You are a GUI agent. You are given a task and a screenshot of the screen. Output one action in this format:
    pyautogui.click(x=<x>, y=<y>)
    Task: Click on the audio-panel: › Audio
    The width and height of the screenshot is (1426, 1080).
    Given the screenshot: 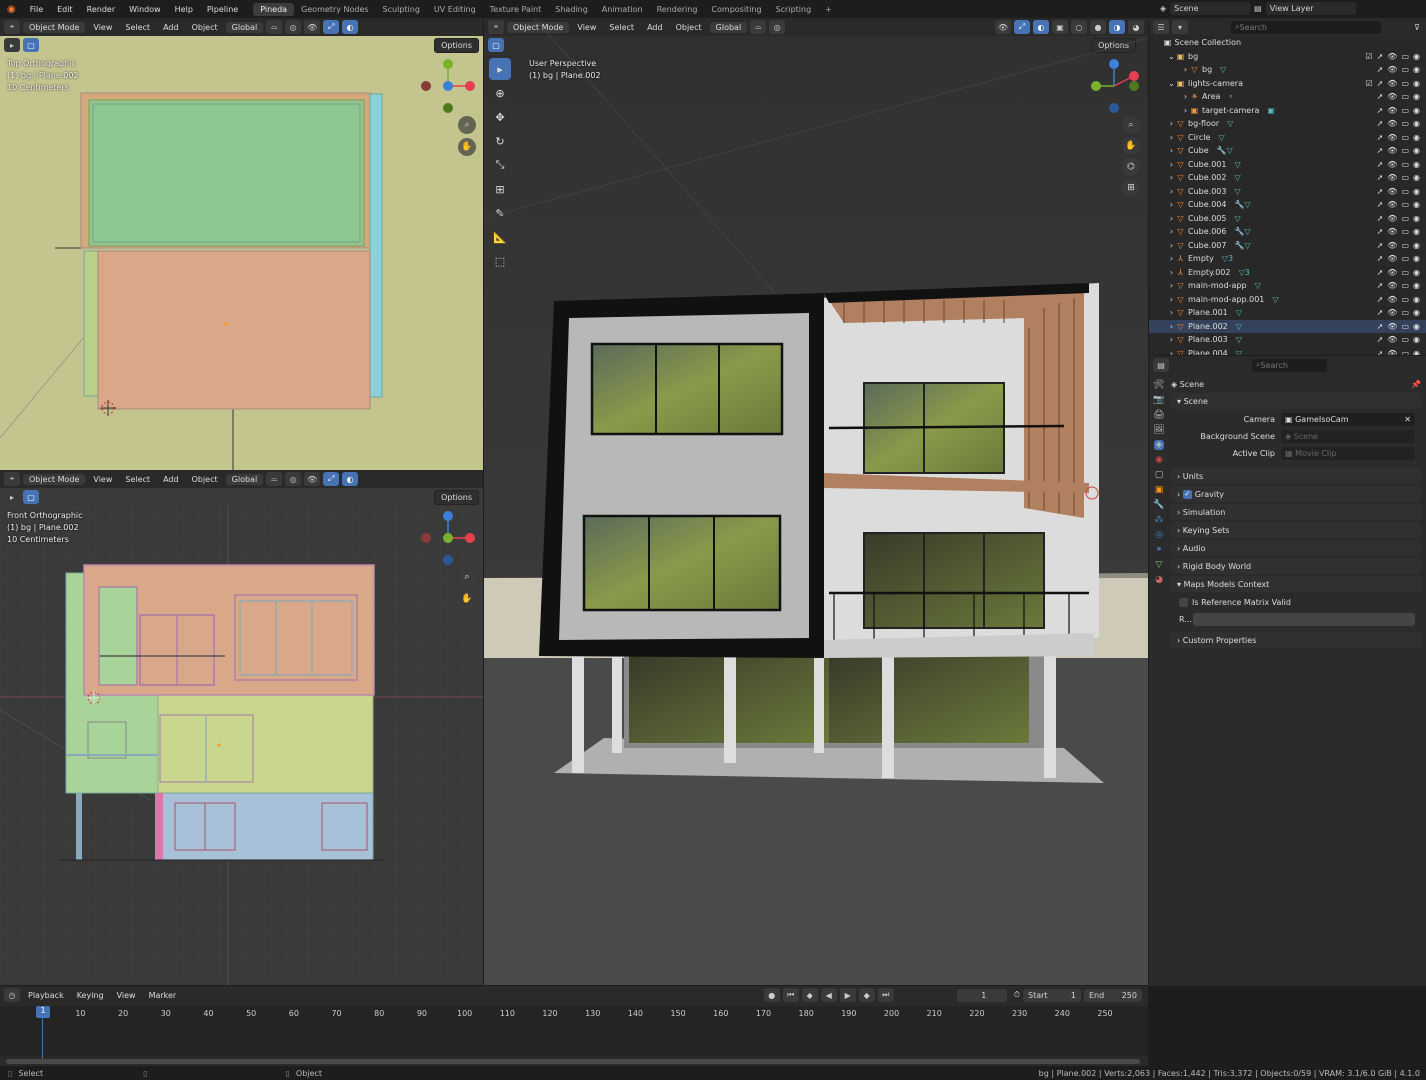 What is the action you would take?
    pyautogui.click(x=1296, y=548)
    